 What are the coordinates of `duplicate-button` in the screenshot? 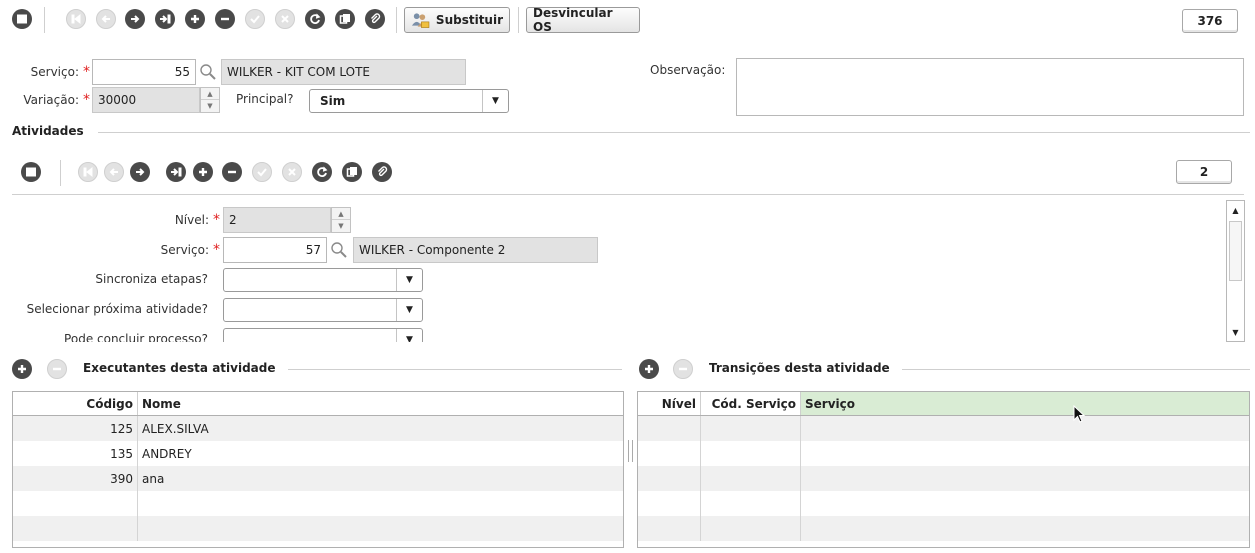 It's located at (345, 19).